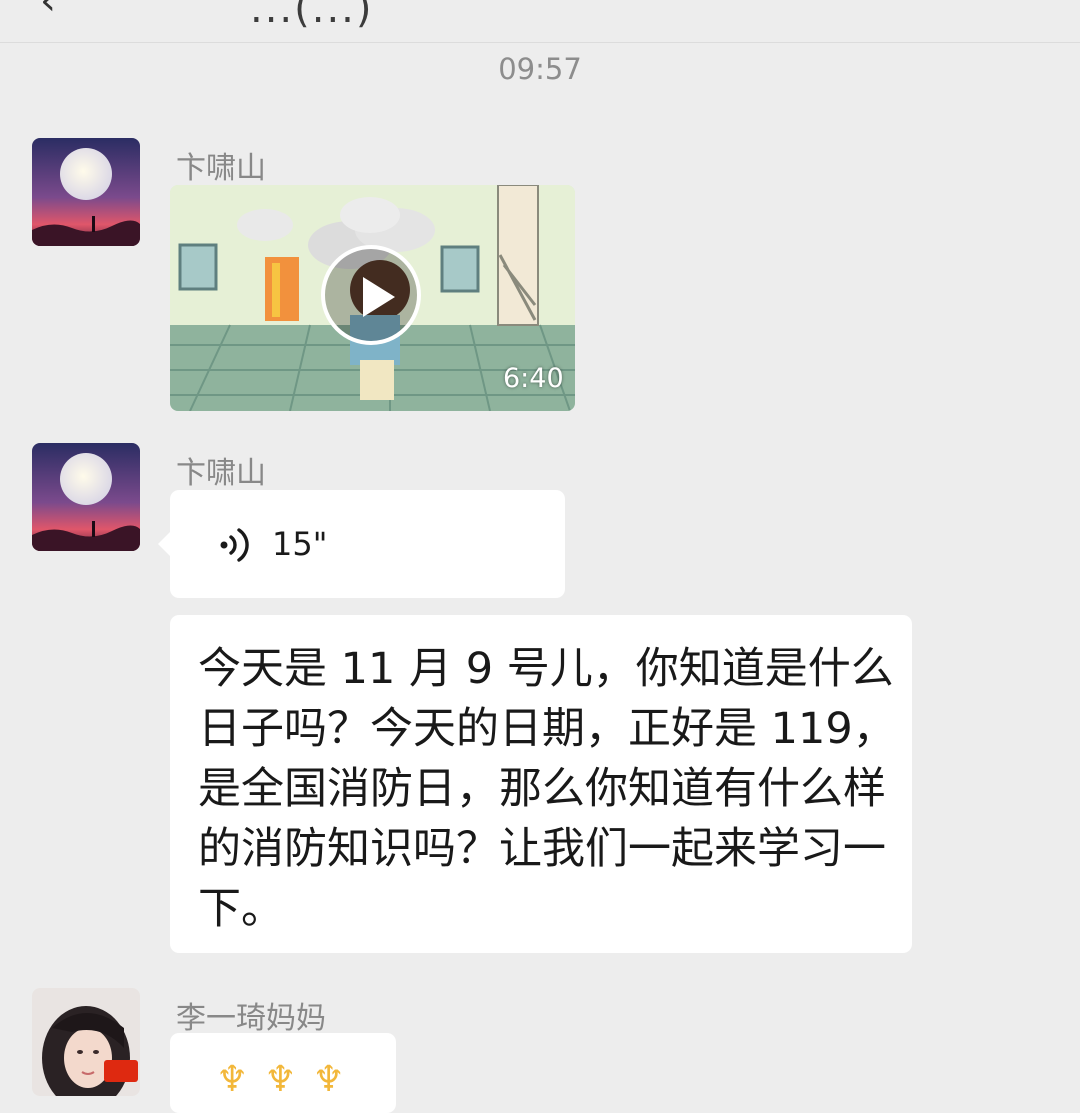 The width and height of the screenshot is (1080, 1113). Describe the element at coordinates (300, 544) in the screenshot. I see `voice-duration: 15"` at that location.